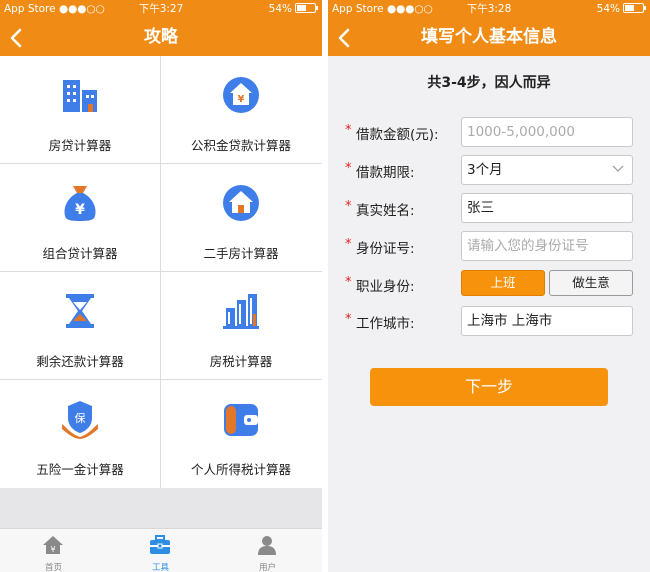  I want to click on loan-term-row: * 借款期限: 3个月, so click(489, 170).